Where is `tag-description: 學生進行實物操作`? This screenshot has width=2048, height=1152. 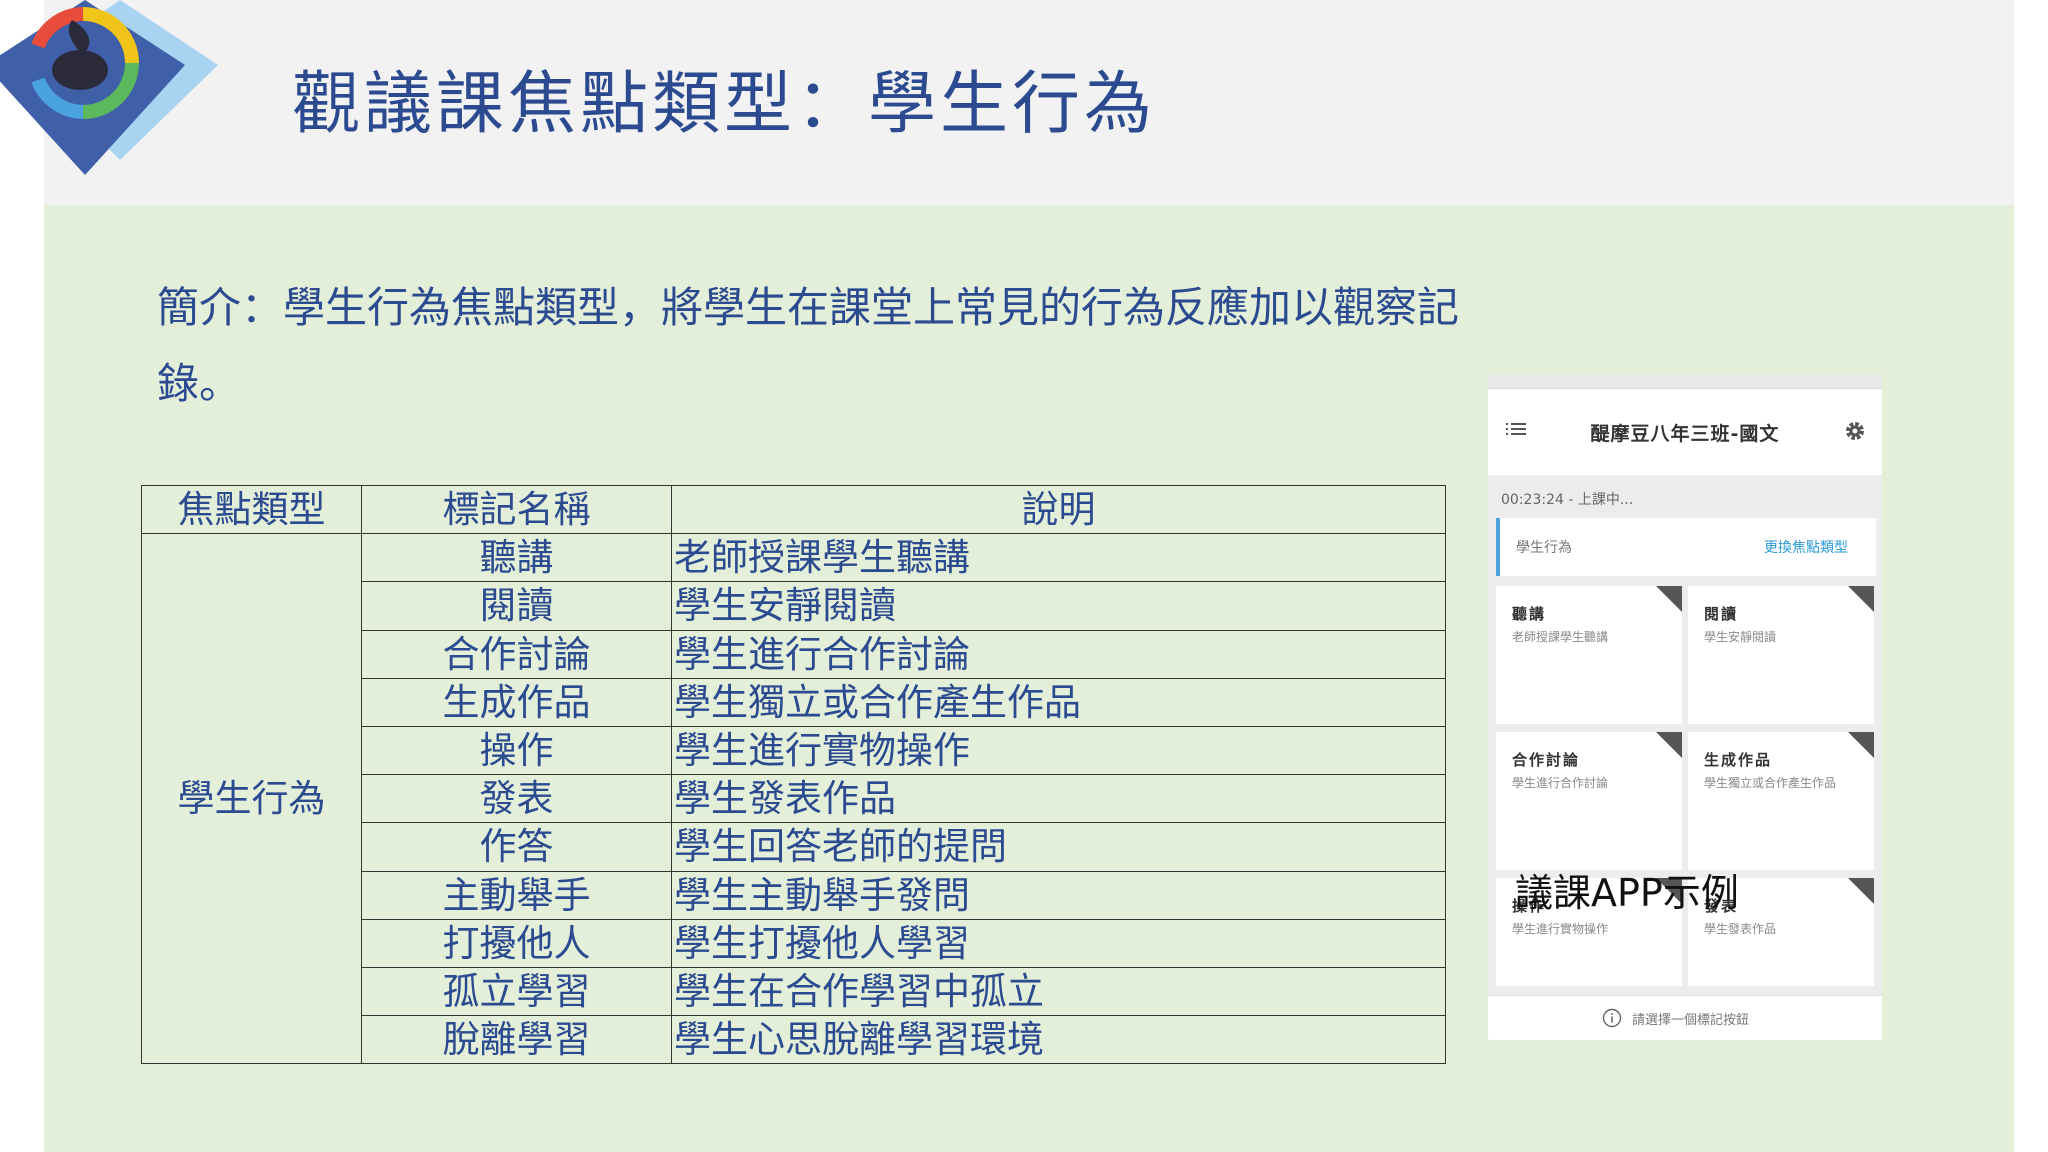
tag-description: 學生進行實物操作 is located at coordinates (1560, 929).